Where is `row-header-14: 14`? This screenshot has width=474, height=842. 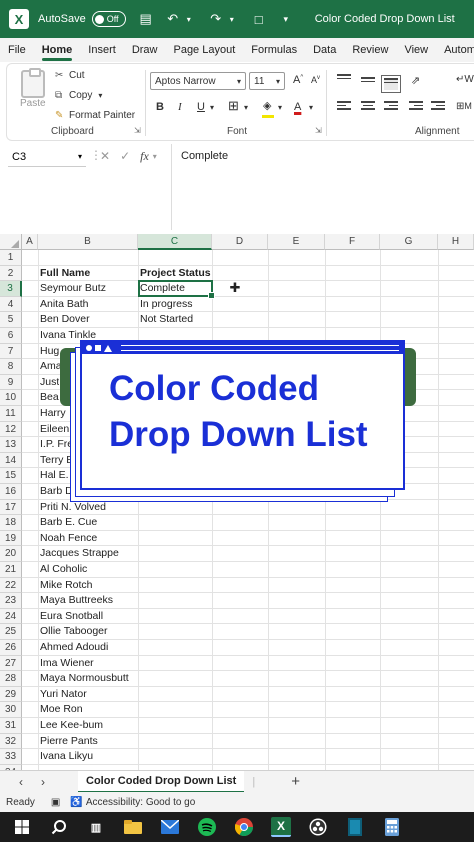 row-header-14: 14 is located at coordinates (11, 460).